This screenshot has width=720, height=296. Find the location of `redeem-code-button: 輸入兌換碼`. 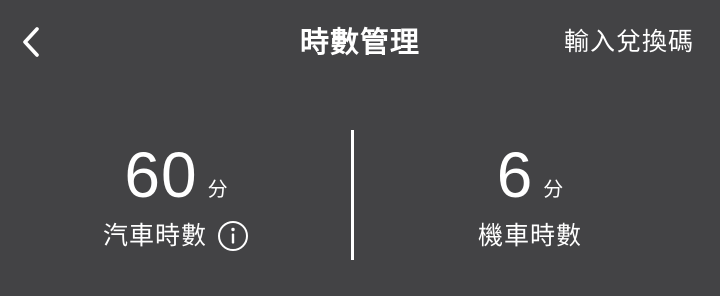

redeem-code-button: 輸入兌換碼 is located at coordinates (629, 42).